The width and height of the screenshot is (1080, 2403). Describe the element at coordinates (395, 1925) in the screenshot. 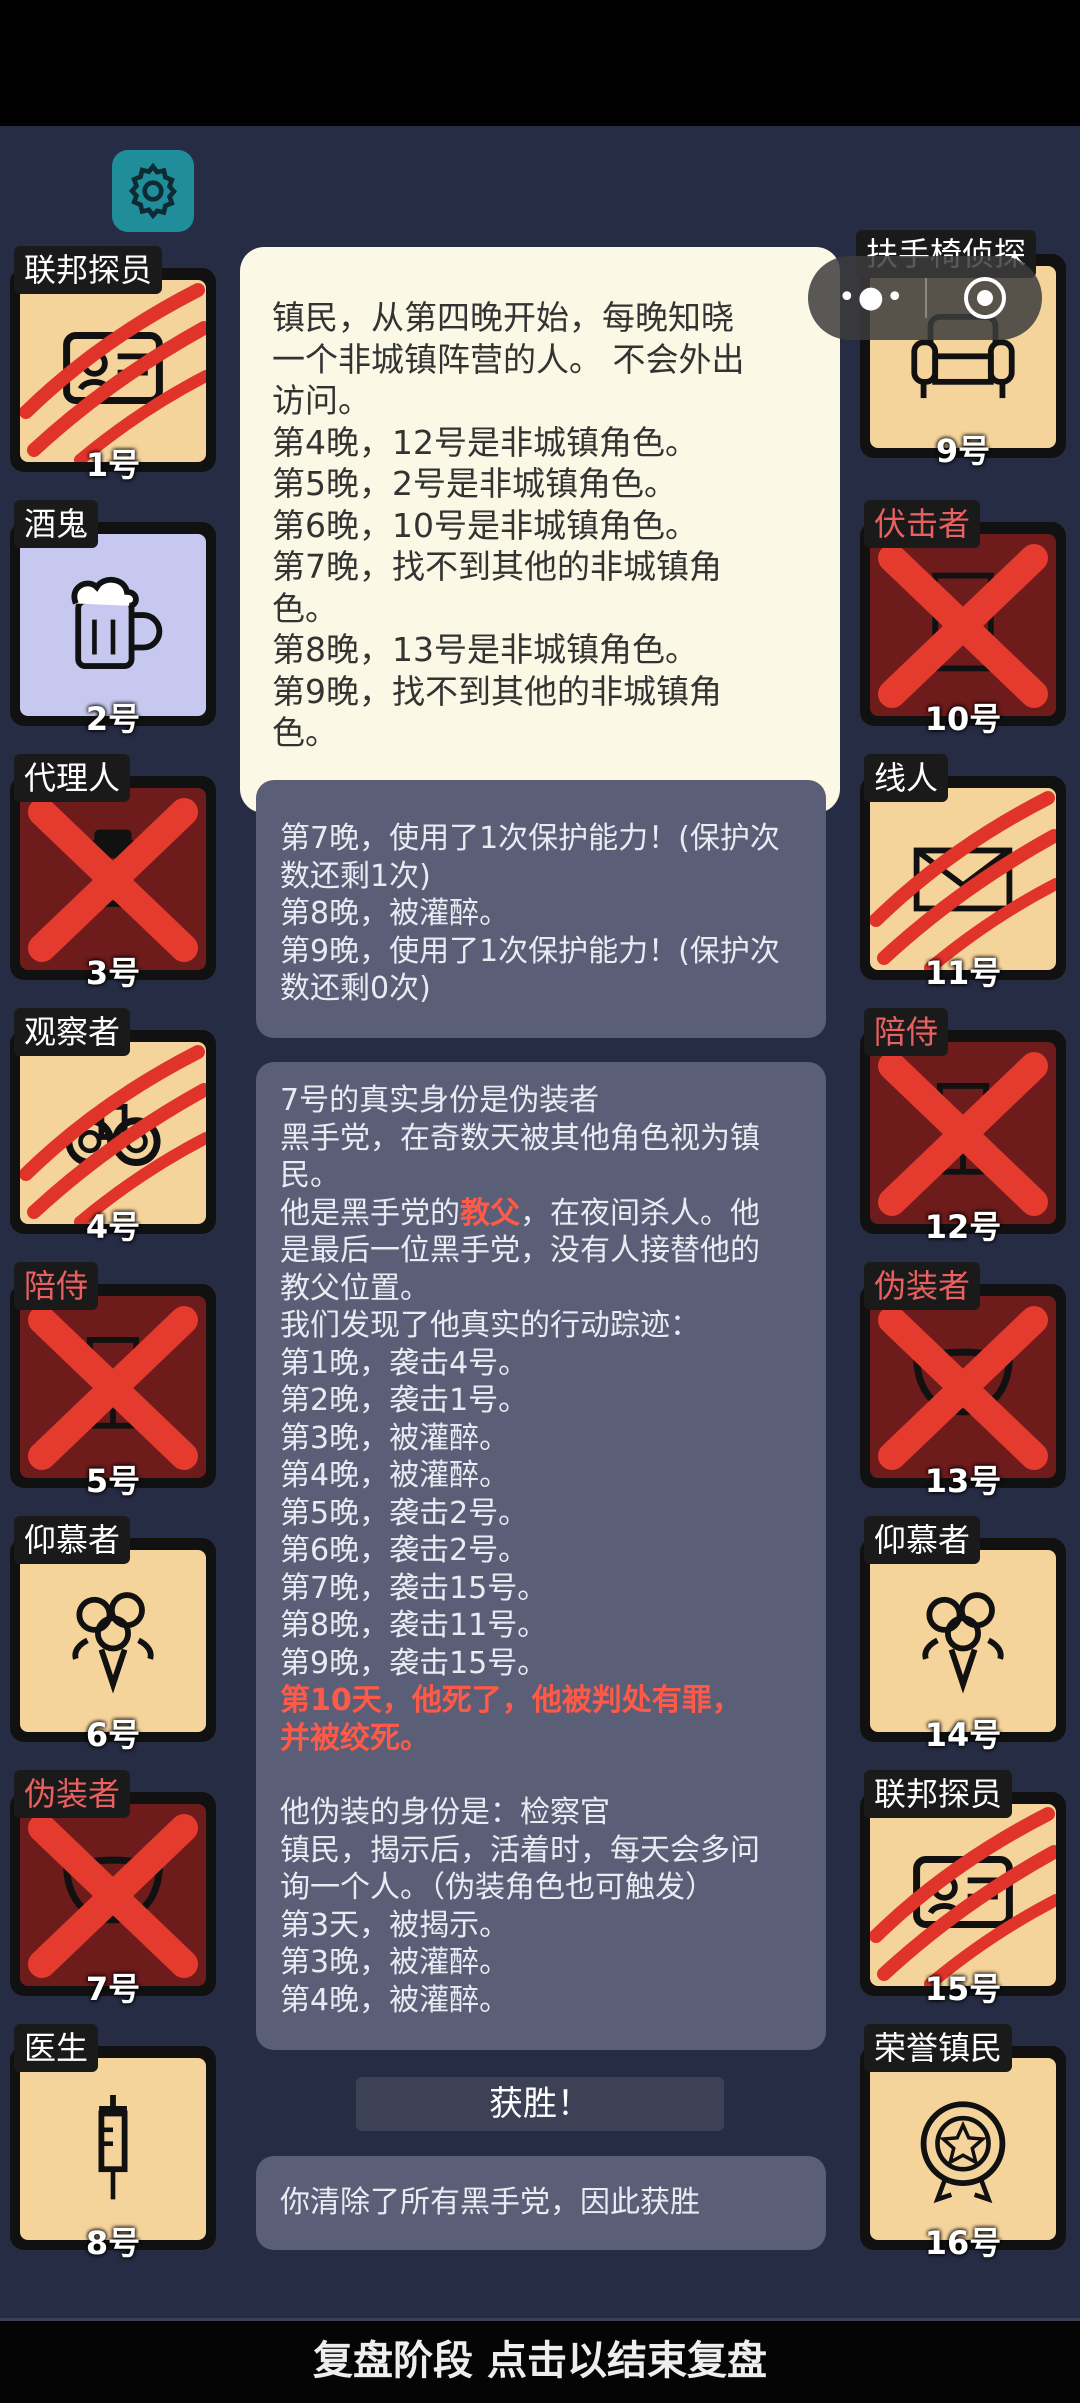

I see `log-line: 第3天，被揭示。` at that location.